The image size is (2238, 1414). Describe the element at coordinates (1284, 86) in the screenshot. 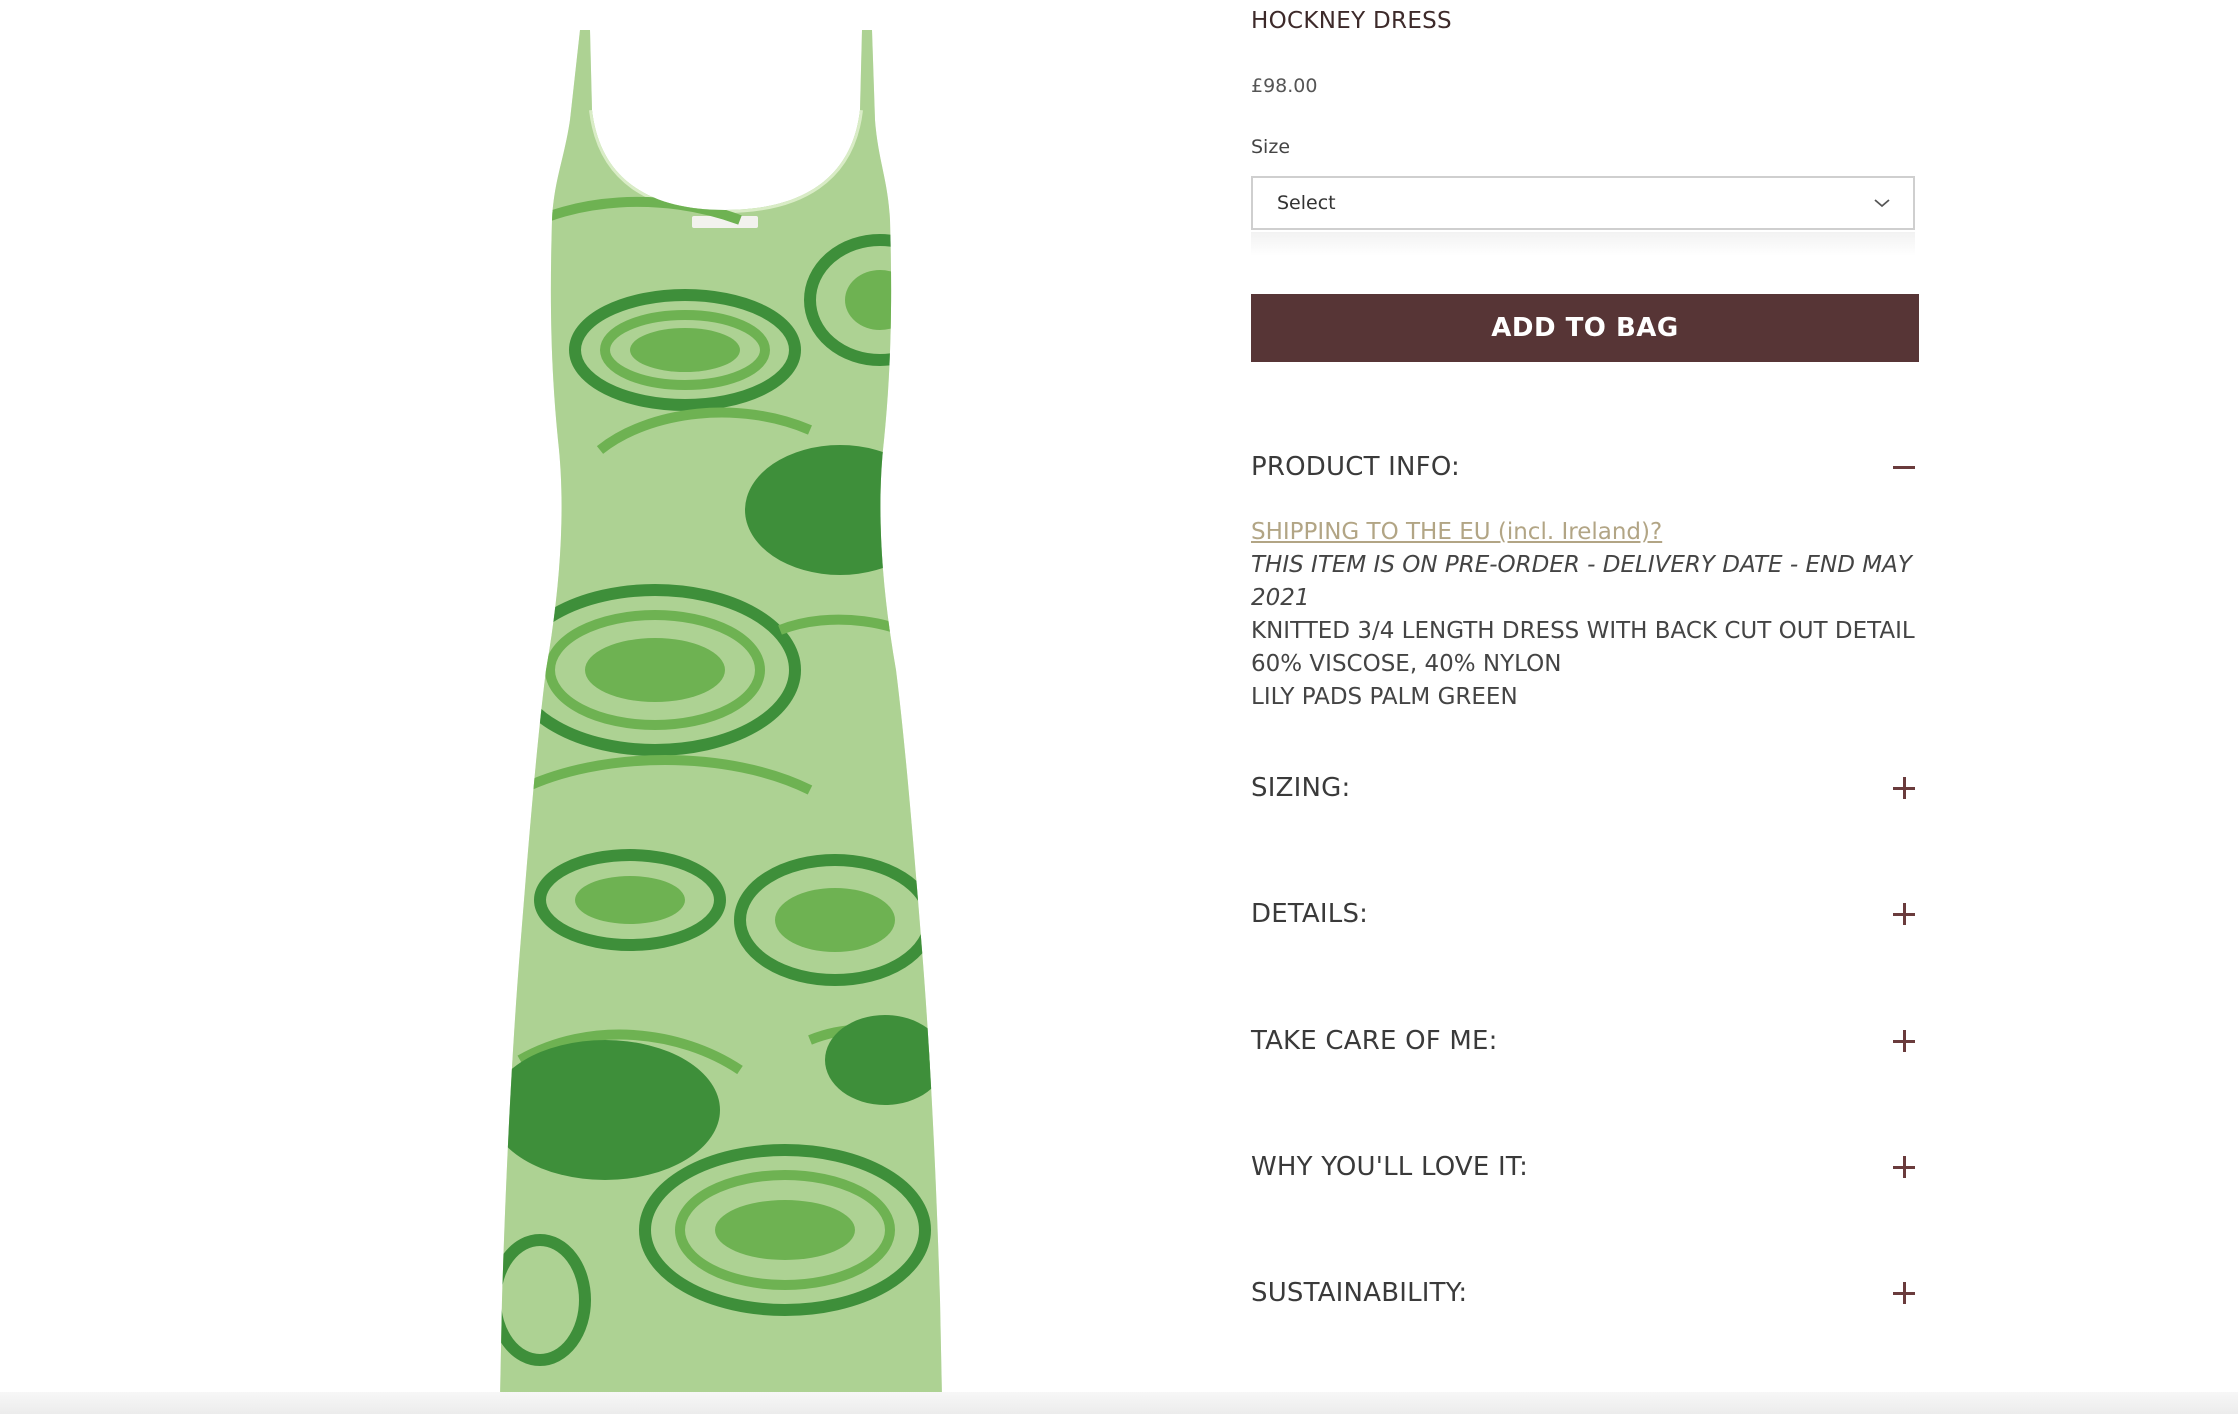

I see `product-price: £98.00` at that location.